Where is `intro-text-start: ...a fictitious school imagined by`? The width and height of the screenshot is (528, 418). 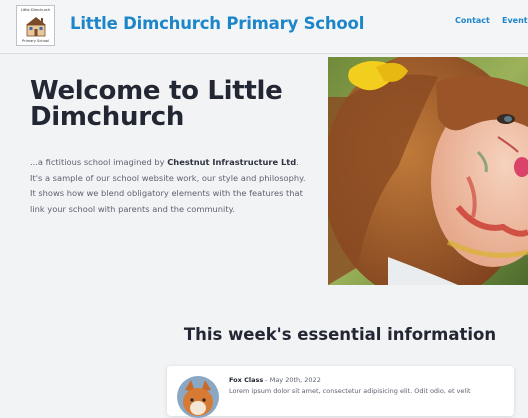 intro-text-start: ...a fictitious school imagined by is located at coordinates (99, 162).